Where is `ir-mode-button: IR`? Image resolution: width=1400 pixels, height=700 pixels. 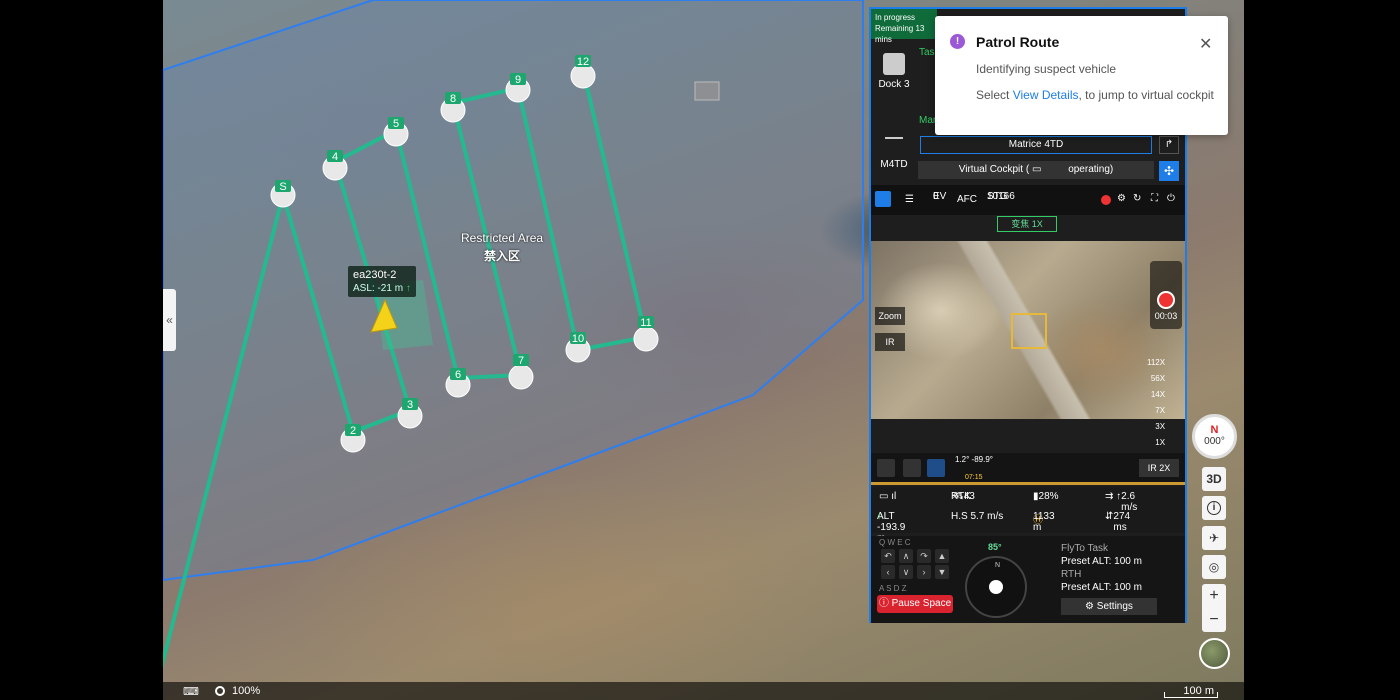 ir-mode-button: IR is located at coordinates (890, 342).